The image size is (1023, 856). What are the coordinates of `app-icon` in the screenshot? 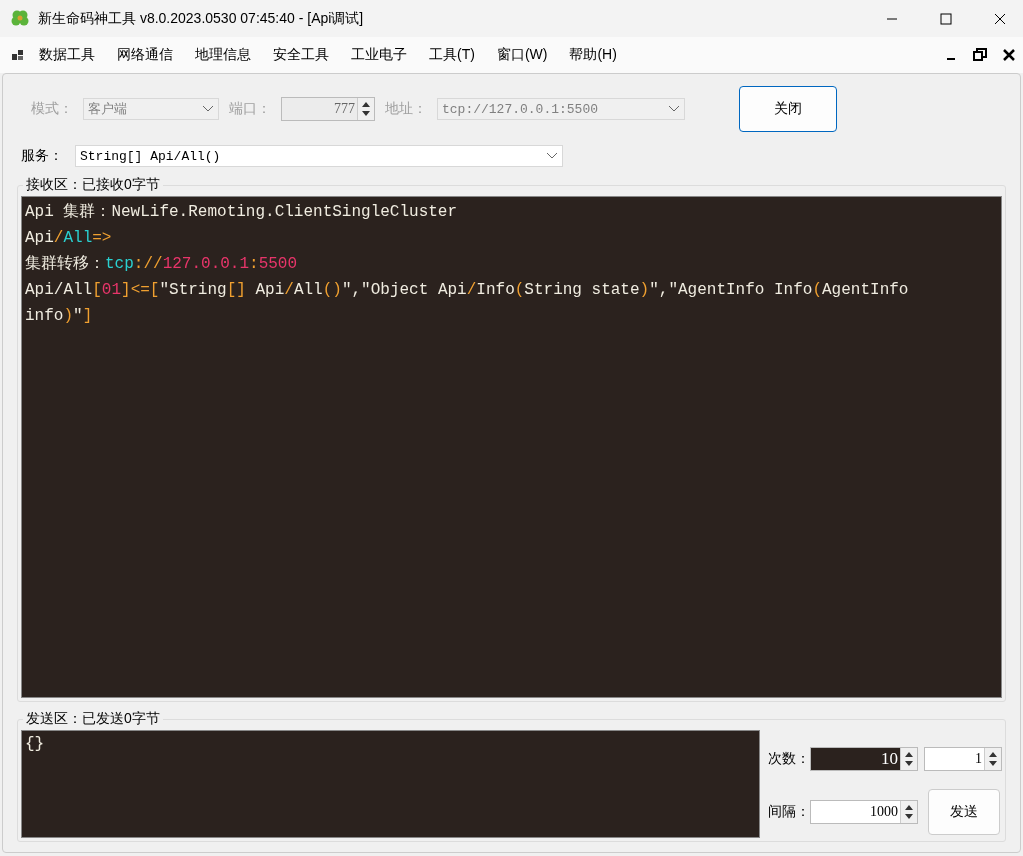 It's located at (18, 55).